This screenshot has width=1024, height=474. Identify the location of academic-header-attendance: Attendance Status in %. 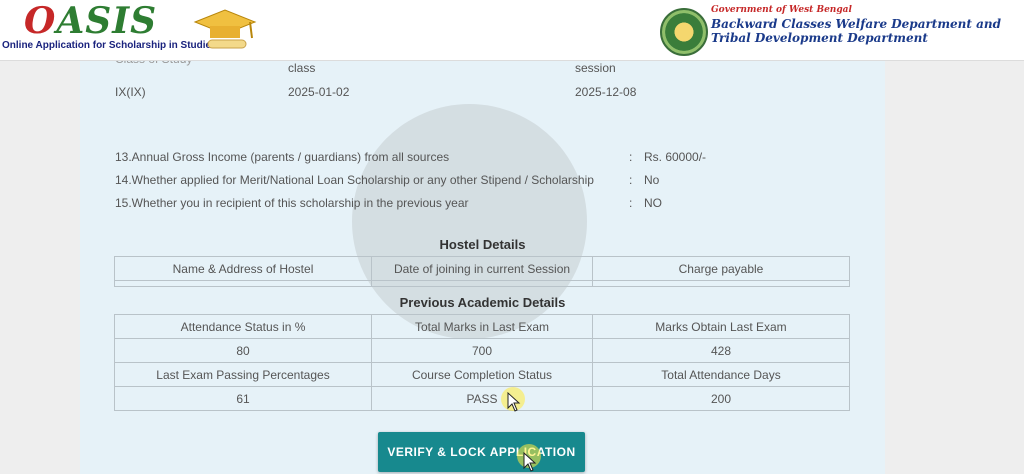
(243, 326).